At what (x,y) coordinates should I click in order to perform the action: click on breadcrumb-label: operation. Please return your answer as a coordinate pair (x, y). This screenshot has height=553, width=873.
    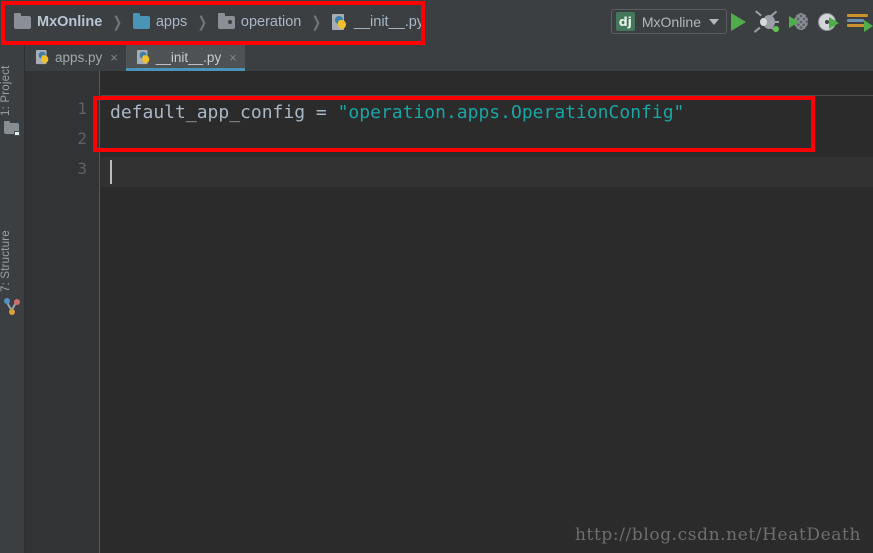
    Looking at the image, I should click on (271, 22).